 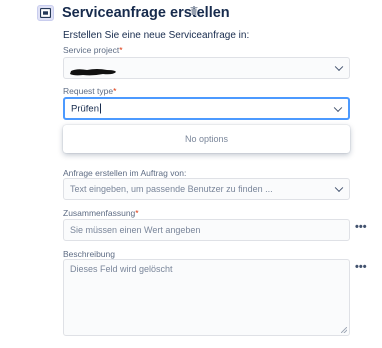 I want to click on resize-handle-icon, so click(x=344, y=330).